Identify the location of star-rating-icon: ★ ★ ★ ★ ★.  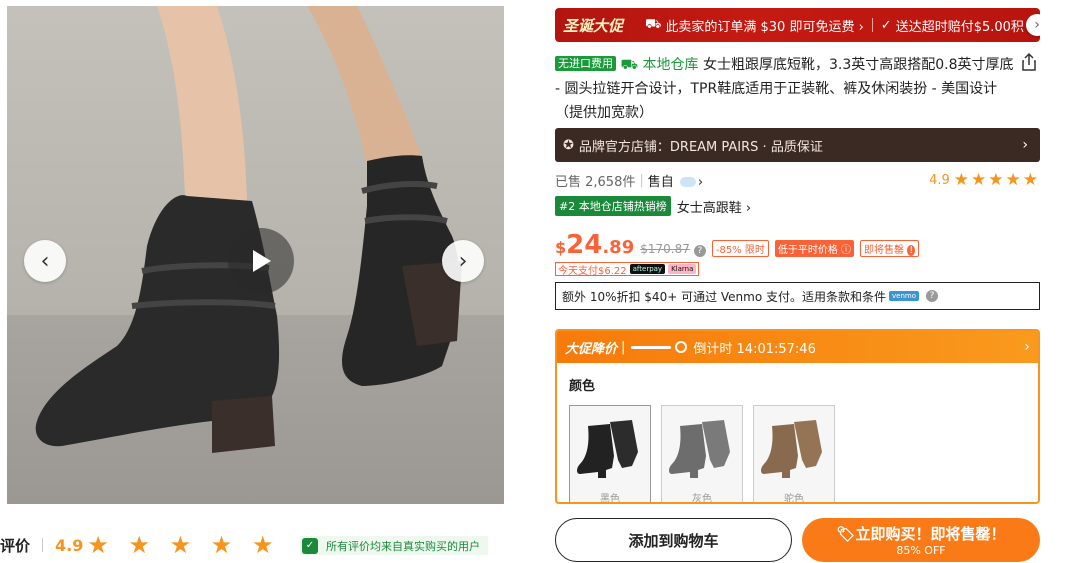
(183, 545).